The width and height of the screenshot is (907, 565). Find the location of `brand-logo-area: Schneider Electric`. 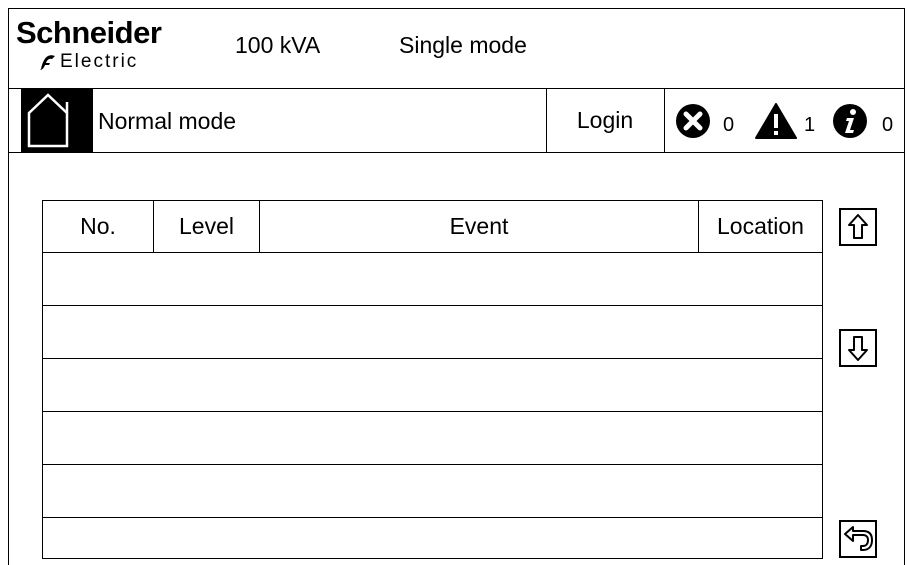

brand-logo-area: Schneider Electric is located at coordinates (106, 46).